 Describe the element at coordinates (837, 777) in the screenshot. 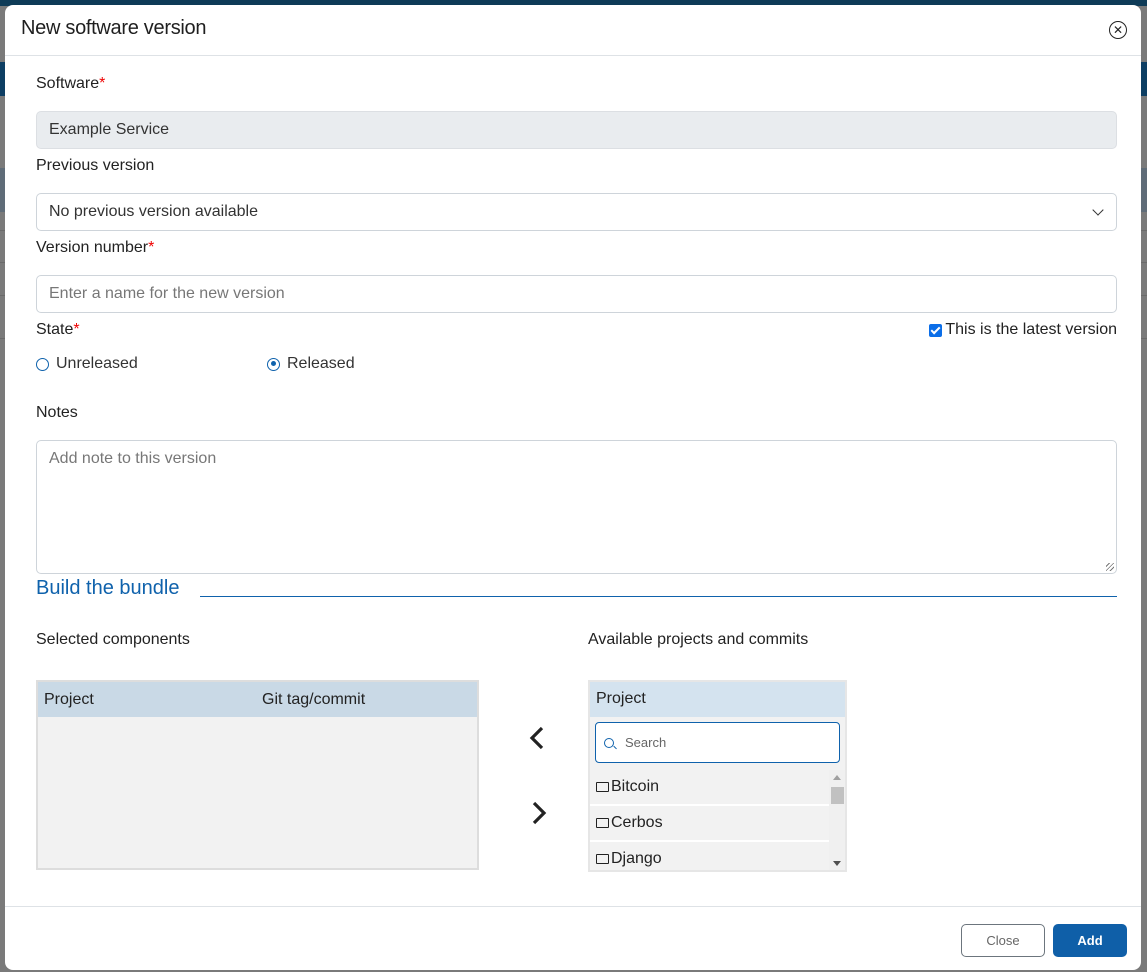

I see `scroll-up-icon` at that location.